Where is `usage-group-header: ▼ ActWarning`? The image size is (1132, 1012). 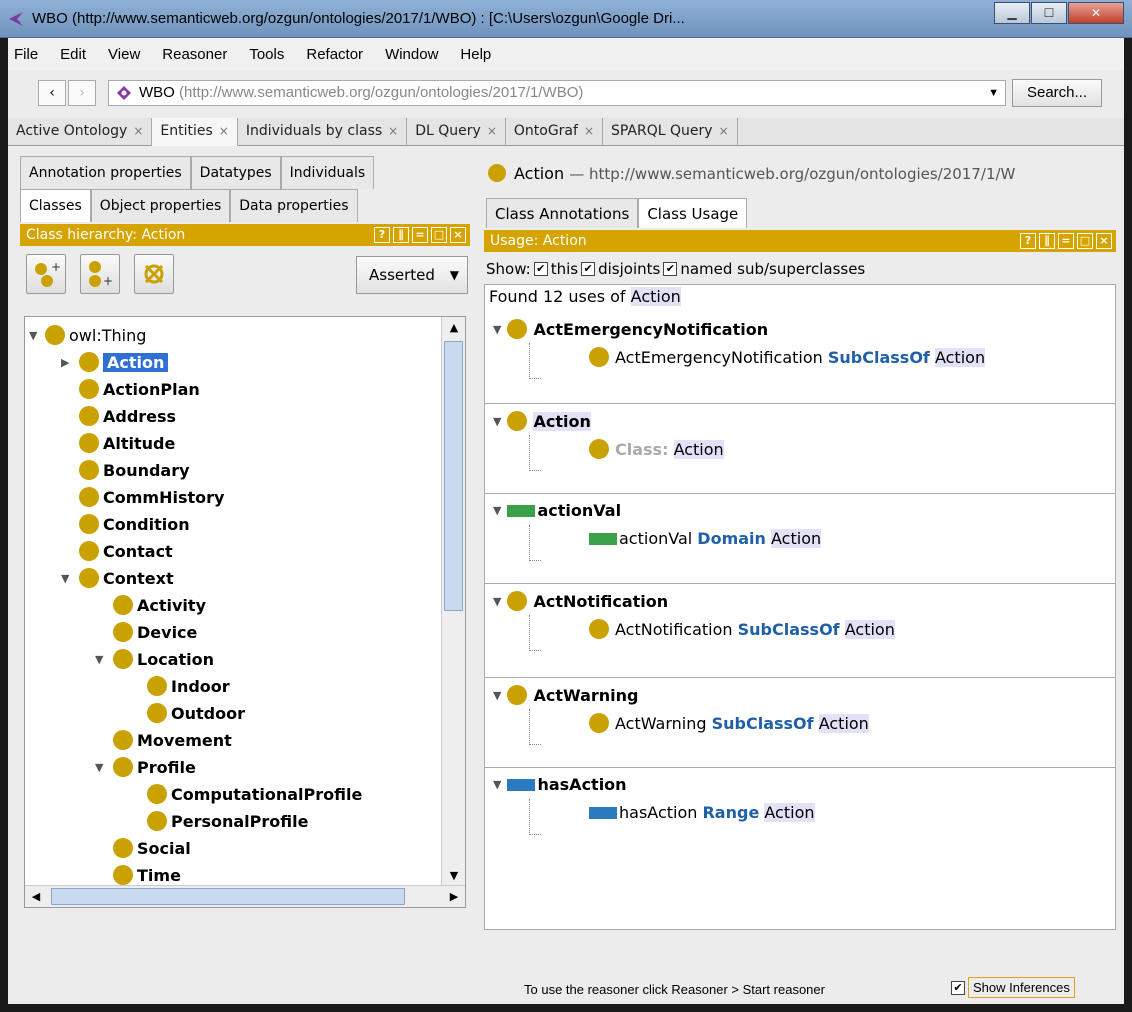
usage-group-header: ▼ ActWarning is located at coordinates (565, 695).